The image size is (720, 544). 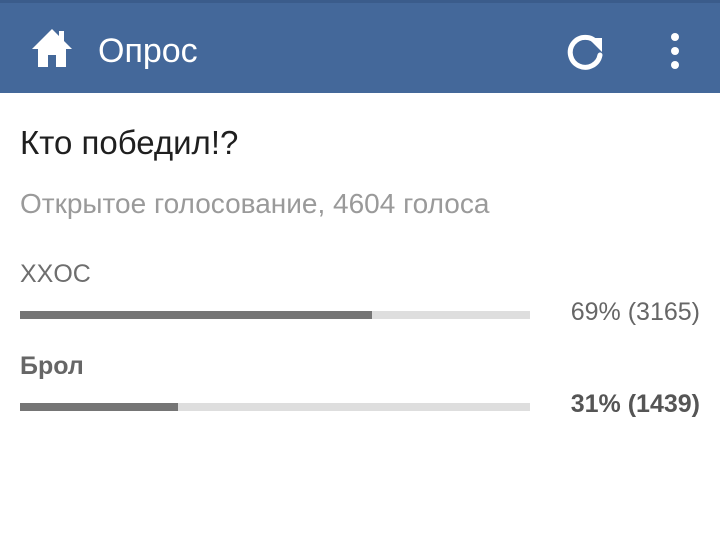 I want to click on poll-vote-summary: Открытое голосование, 4604 голоса, so click(x=255, y=203).